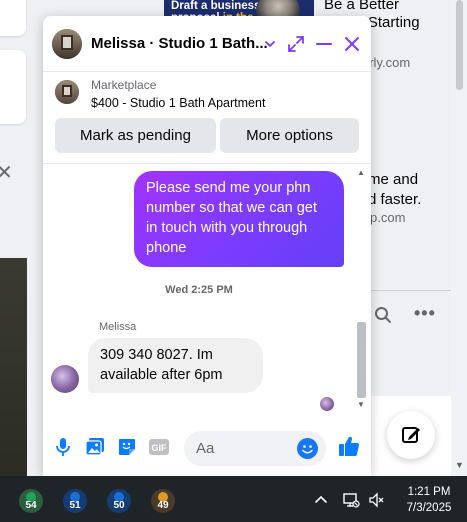 This screenshot has height=522, width=467. What do you see at coordinates (178, 103) in the screenshot?
I see `listing-title: $400 - Studio 1 Bath Apartment` at bounding box center [178, 103].